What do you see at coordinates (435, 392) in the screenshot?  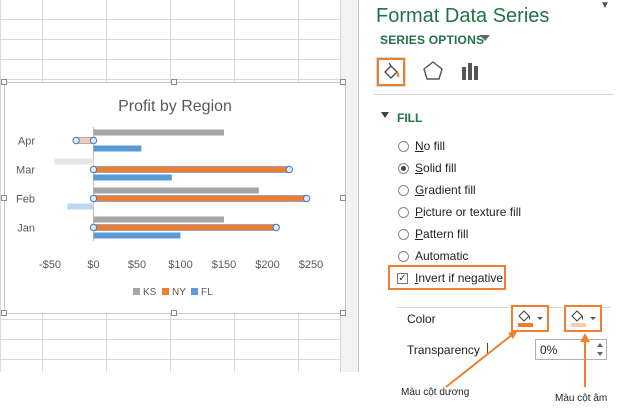 I see `positive-color-annotation: Màu cột dương` at bounding box center [435, 392].